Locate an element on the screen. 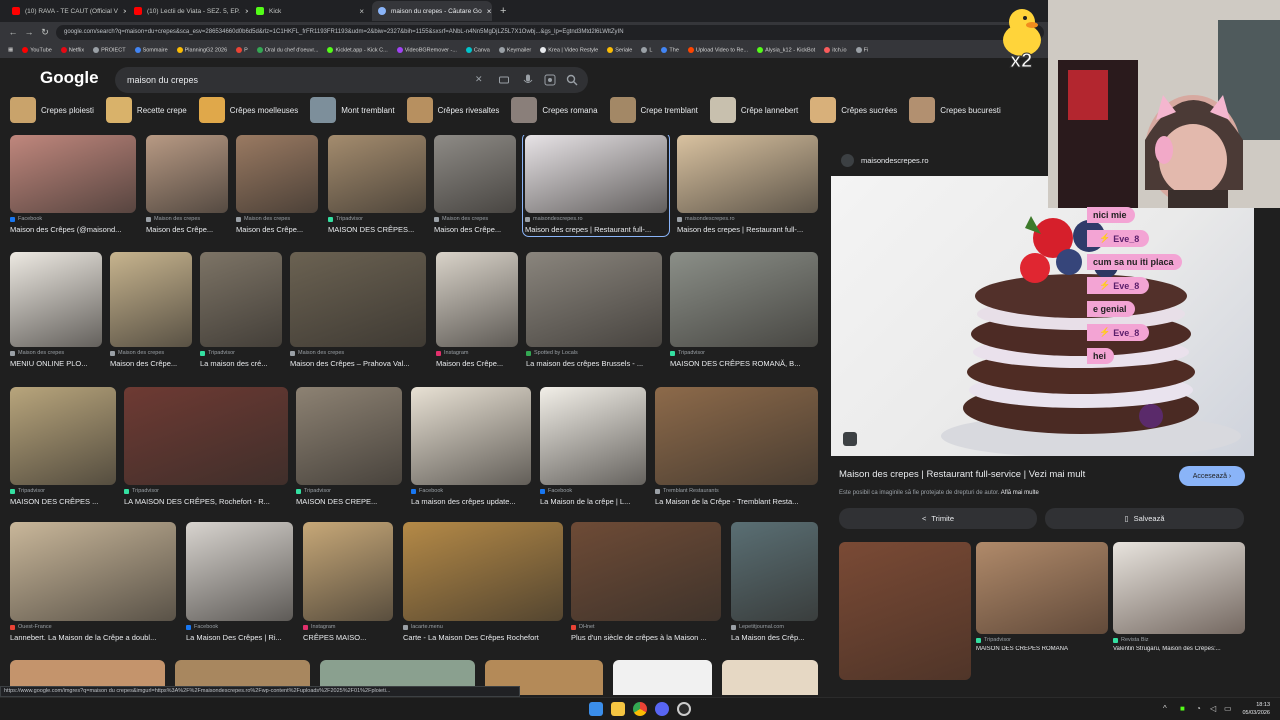  back-button: ← is located at coordinates (13, 32).